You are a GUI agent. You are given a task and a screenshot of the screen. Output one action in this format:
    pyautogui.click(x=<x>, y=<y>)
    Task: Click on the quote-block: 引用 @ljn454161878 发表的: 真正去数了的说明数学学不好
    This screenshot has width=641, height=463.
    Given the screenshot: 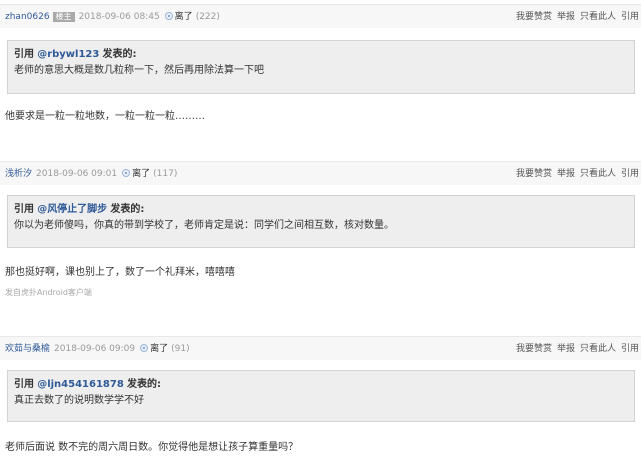 What is the action you would take?
    pyautogui.click(x=321, y=396)
    